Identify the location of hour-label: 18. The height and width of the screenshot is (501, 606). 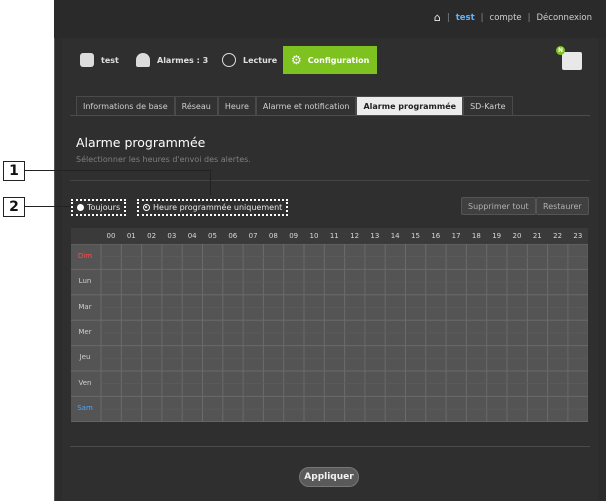
(476, 236).